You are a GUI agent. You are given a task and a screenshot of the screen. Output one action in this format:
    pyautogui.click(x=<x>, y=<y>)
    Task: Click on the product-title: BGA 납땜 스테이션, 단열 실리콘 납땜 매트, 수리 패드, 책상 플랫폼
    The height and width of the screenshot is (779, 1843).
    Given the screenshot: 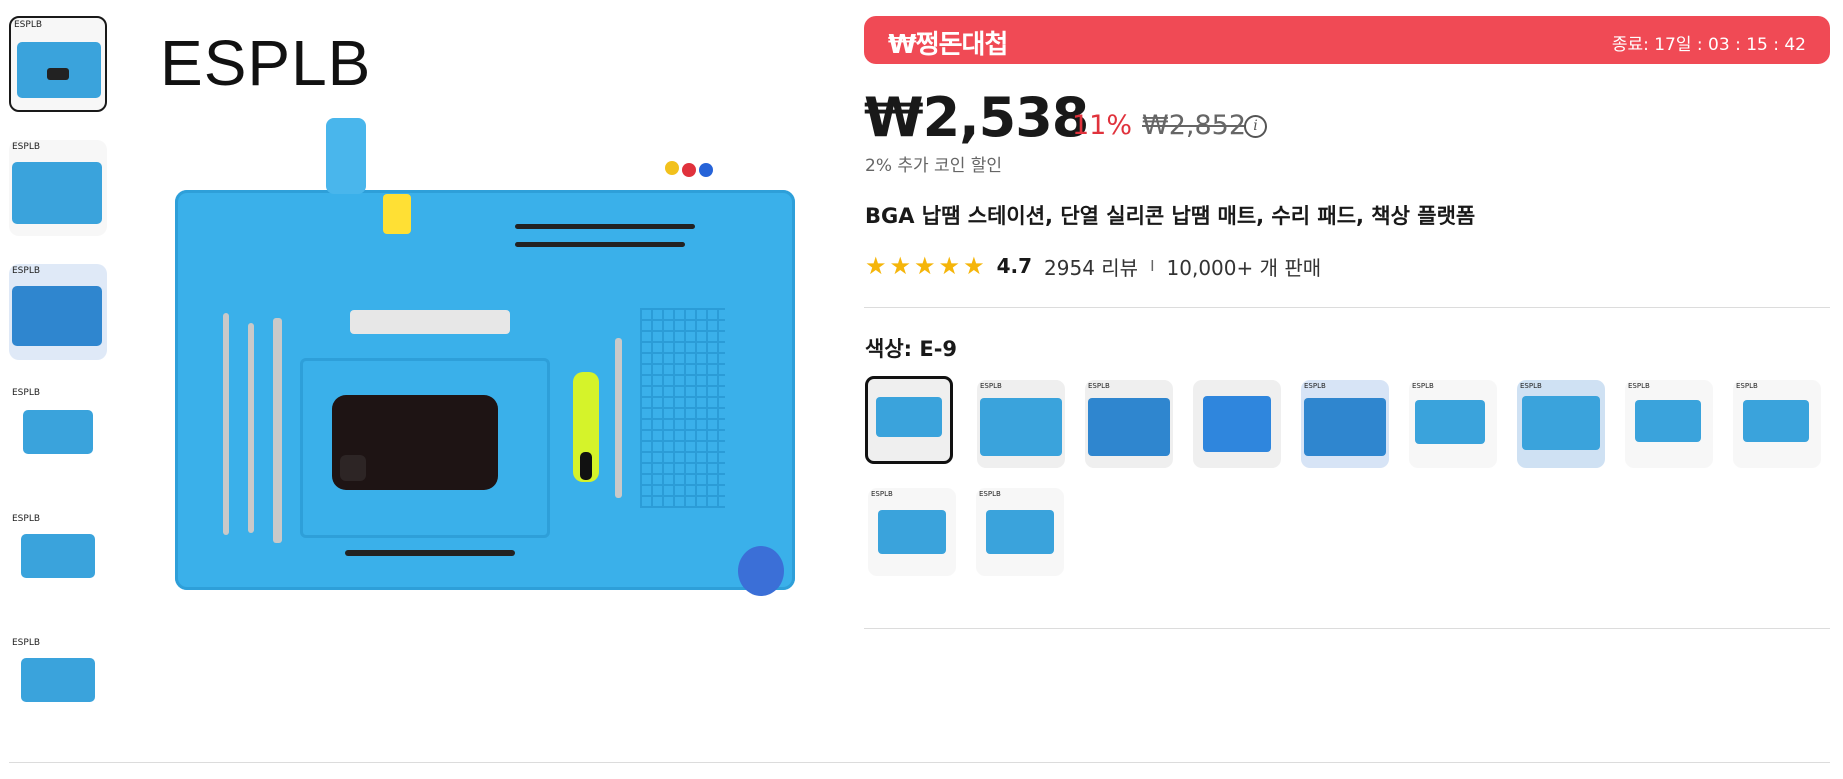 What is the action you would take?
    pyautogui.click(x=1170, y=216)
    